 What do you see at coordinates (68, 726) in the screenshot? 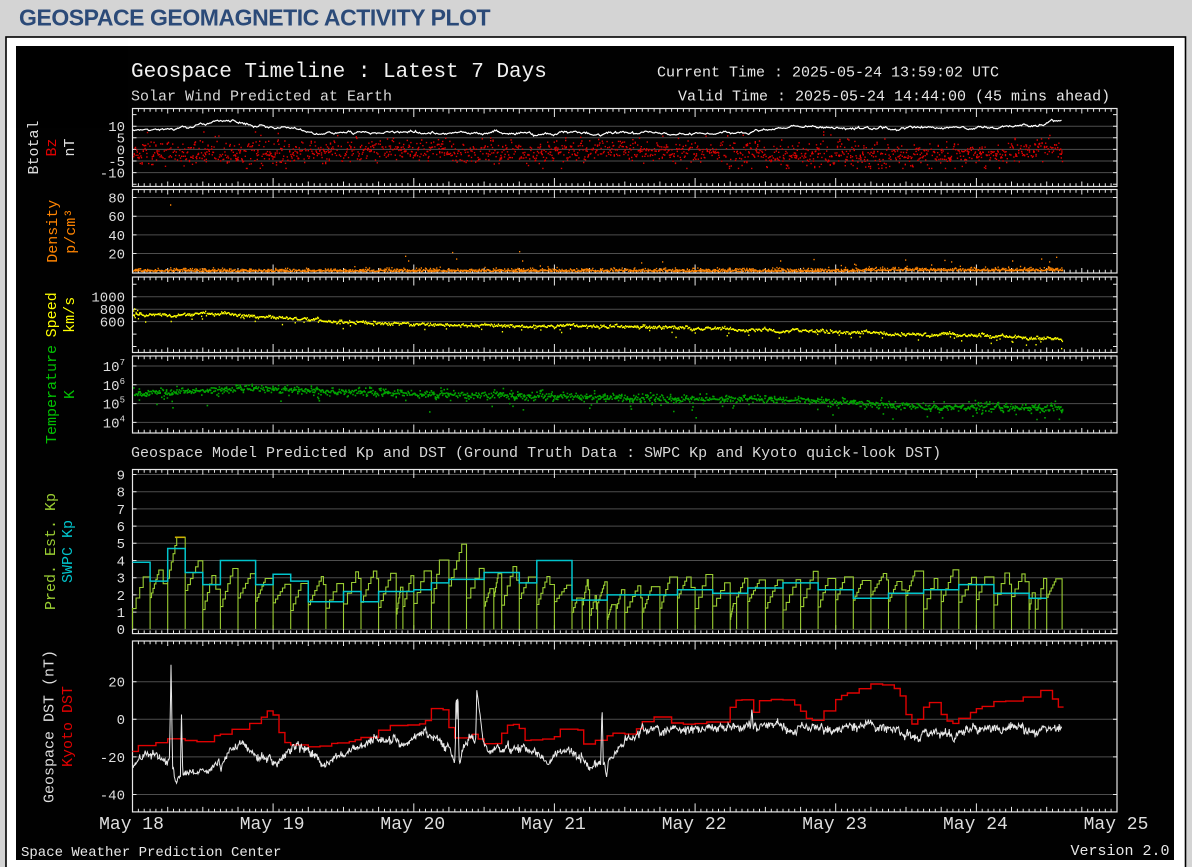
I see `svg-text: Kyoto DST` at bounding box center [68, 726].